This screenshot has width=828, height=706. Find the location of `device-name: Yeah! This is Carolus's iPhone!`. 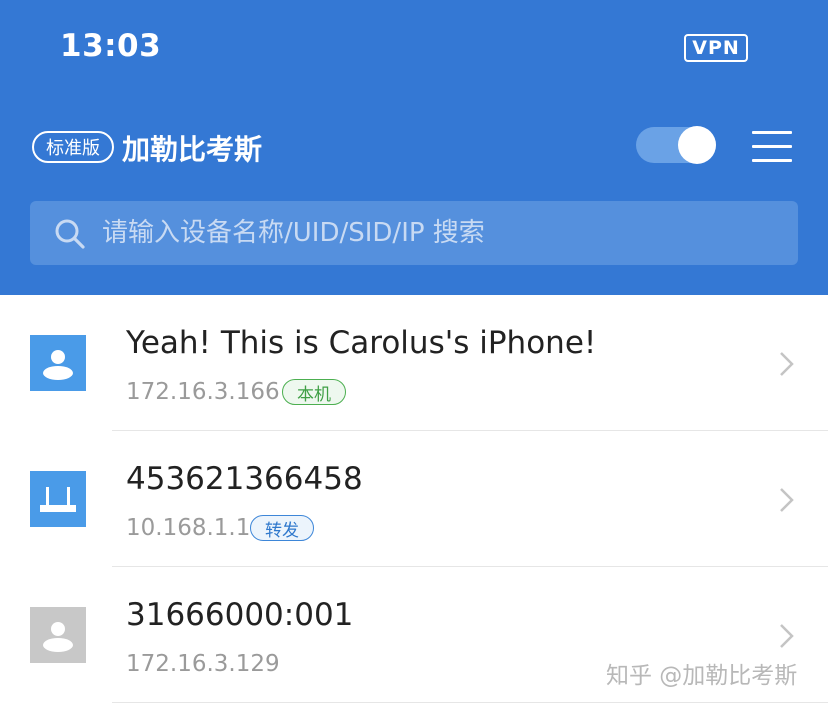

device-name: Yeah! This is Carolus's iPhone! is located at coordinates (361, 343).